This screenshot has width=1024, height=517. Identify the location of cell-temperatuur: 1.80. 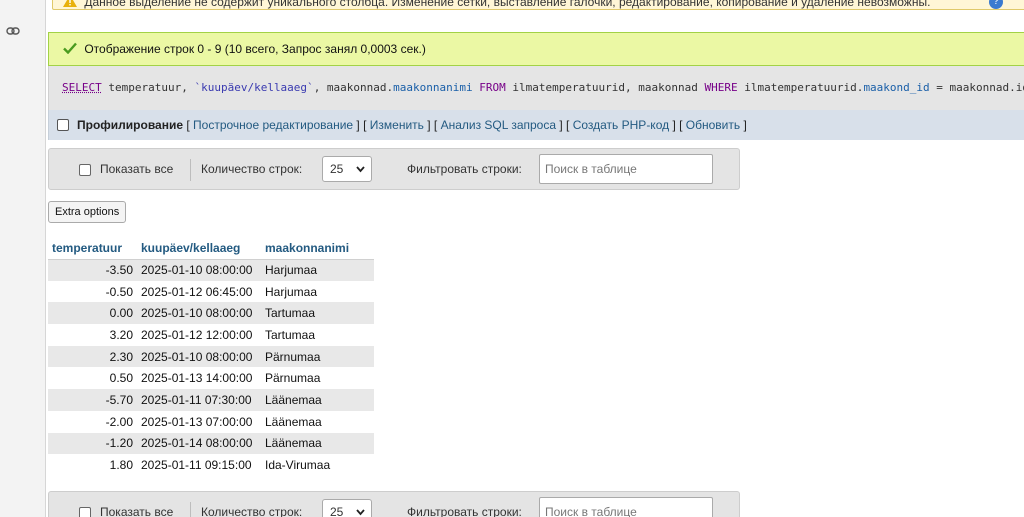
(92, 465).